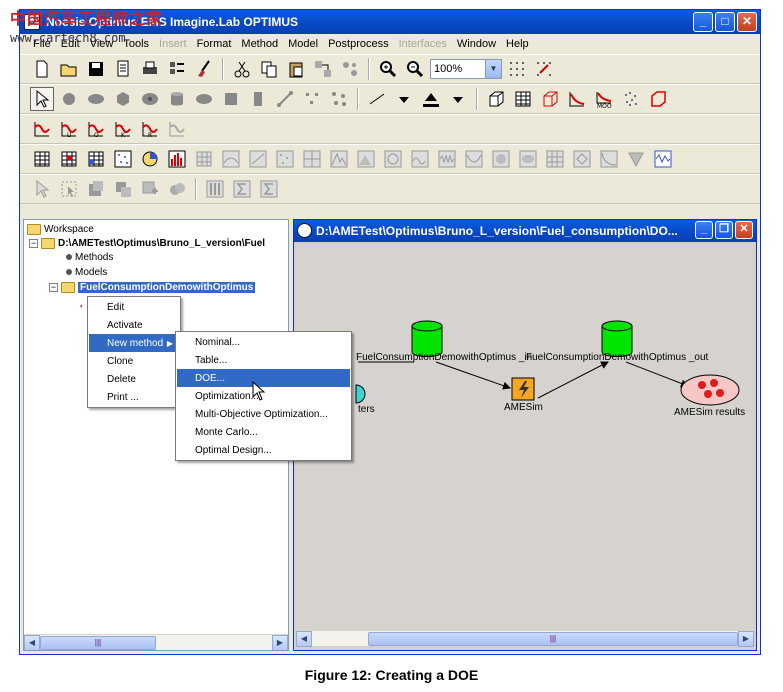 The image size is (783, 692). Describe the element at coordinates (177, 99) in the screenshot. I see `database-node-icon` at that location.